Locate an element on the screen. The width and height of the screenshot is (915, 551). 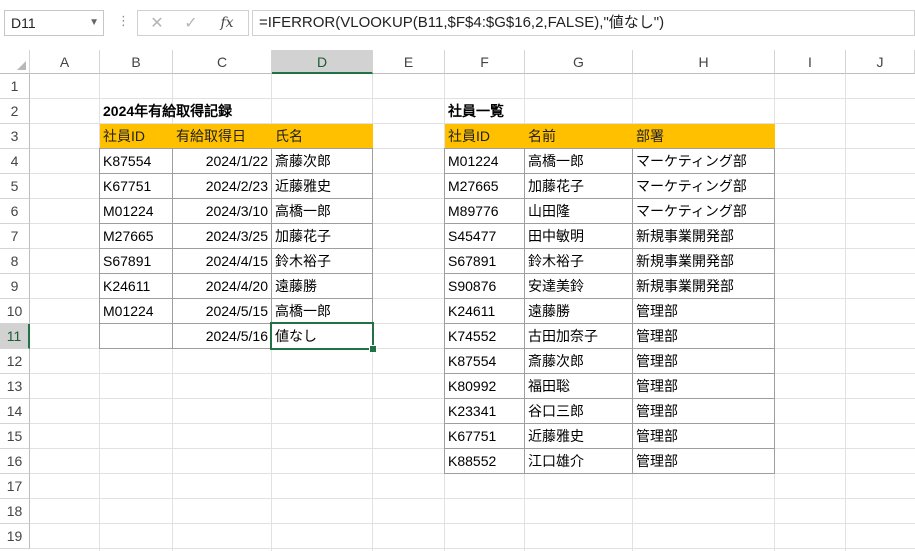
row-header-19: 19 is located at coordinates (15, 536).